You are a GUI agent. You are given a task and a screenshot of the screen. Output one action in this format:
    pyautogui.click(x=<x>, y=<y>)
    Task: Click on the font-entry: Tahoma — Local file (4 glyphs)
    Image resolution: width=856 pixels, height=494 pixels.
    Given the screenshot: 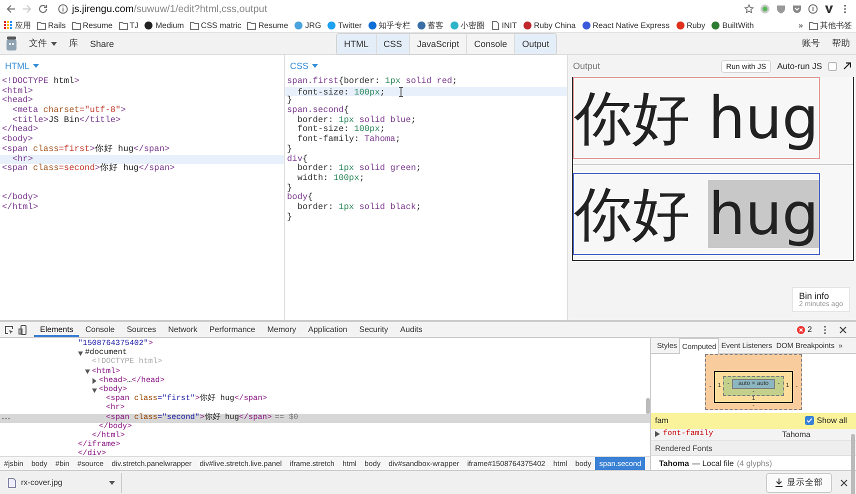 What is the action you would take?
    pyautogui.click(x=715, y=464)
    